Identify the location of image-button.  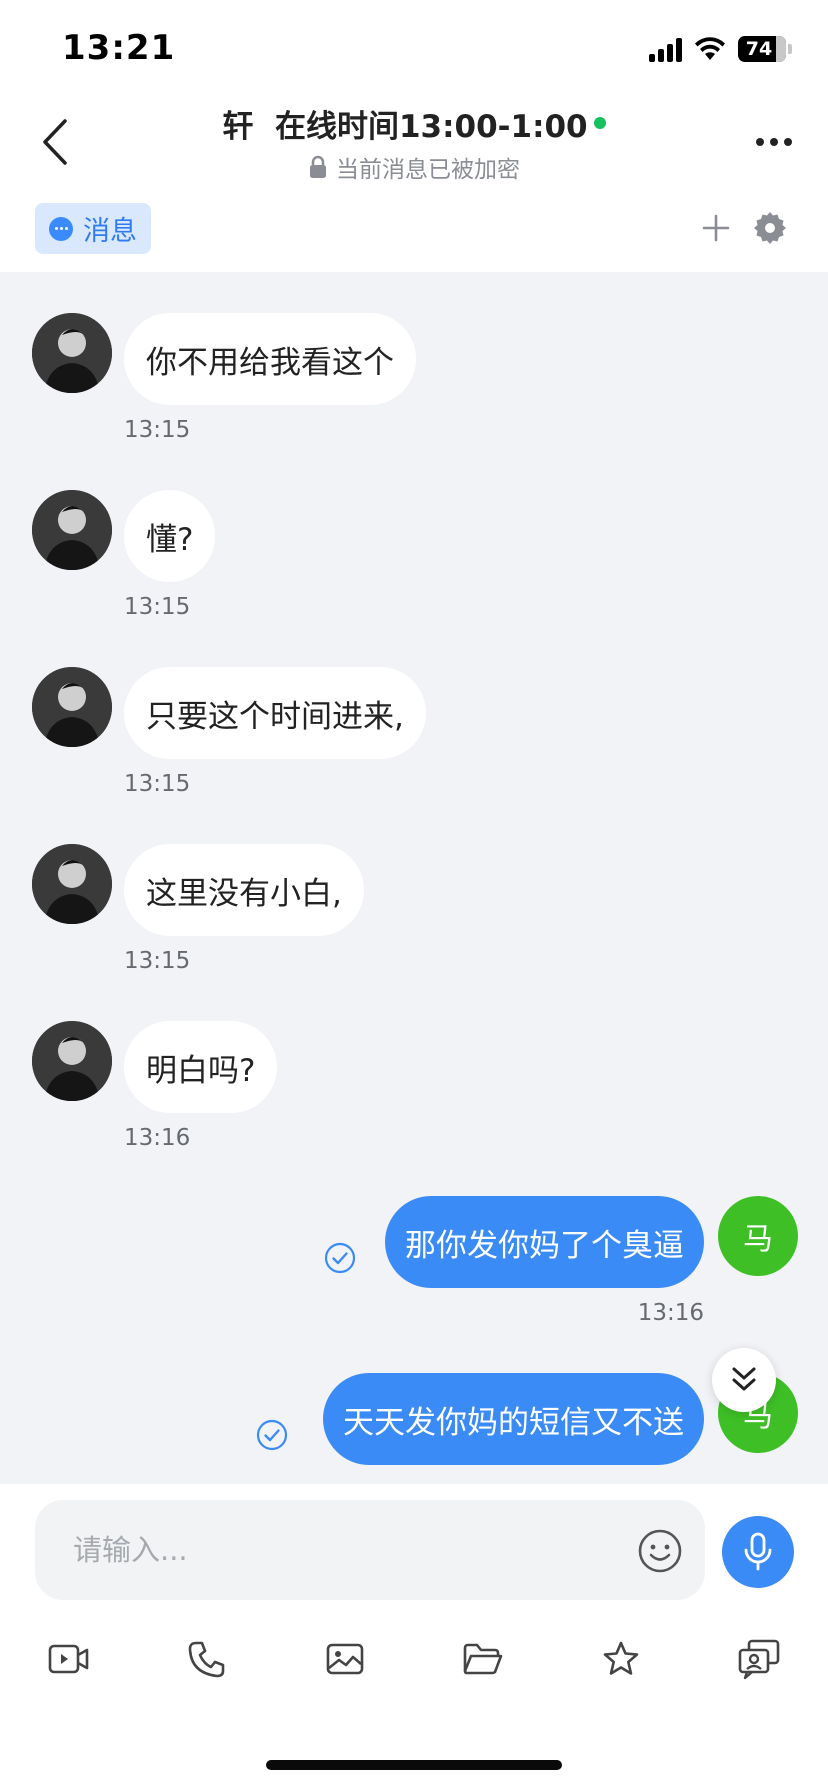
(345, 1659).